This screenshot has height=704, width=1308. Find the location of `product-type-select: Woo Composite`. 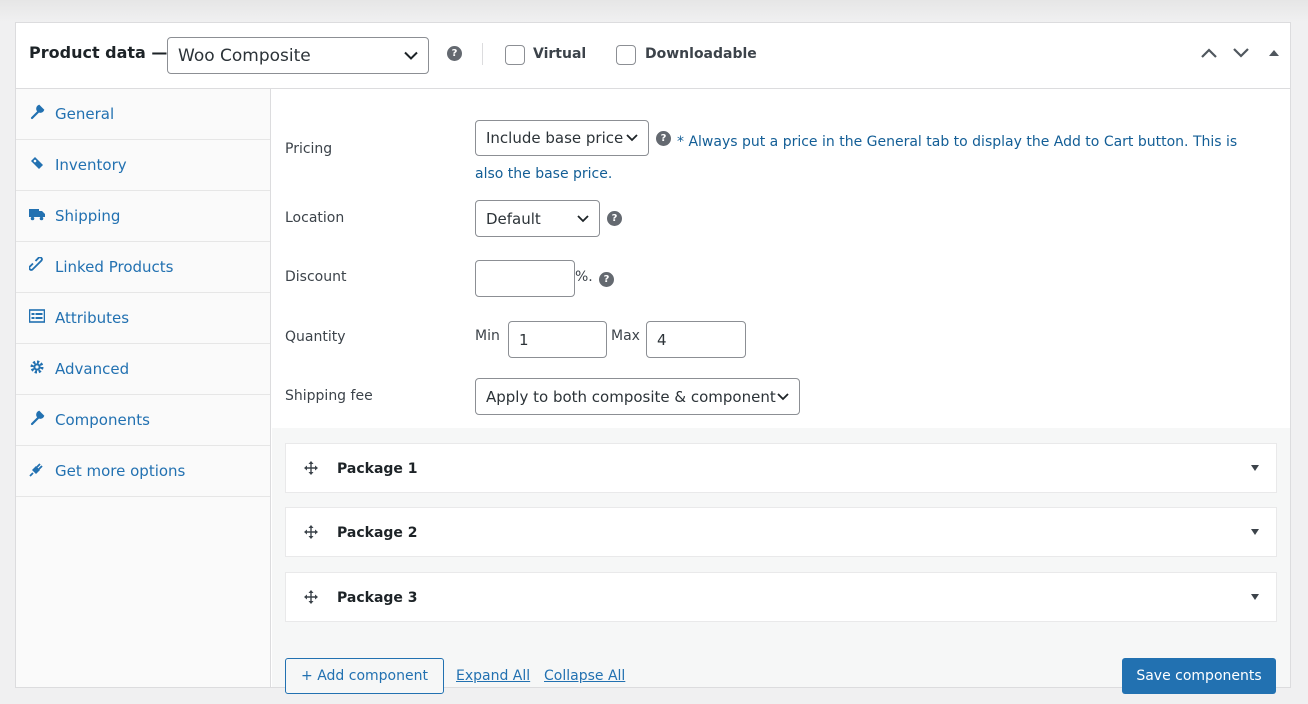

product-type-select: Woo Composite is located at coordinates (298, 55).